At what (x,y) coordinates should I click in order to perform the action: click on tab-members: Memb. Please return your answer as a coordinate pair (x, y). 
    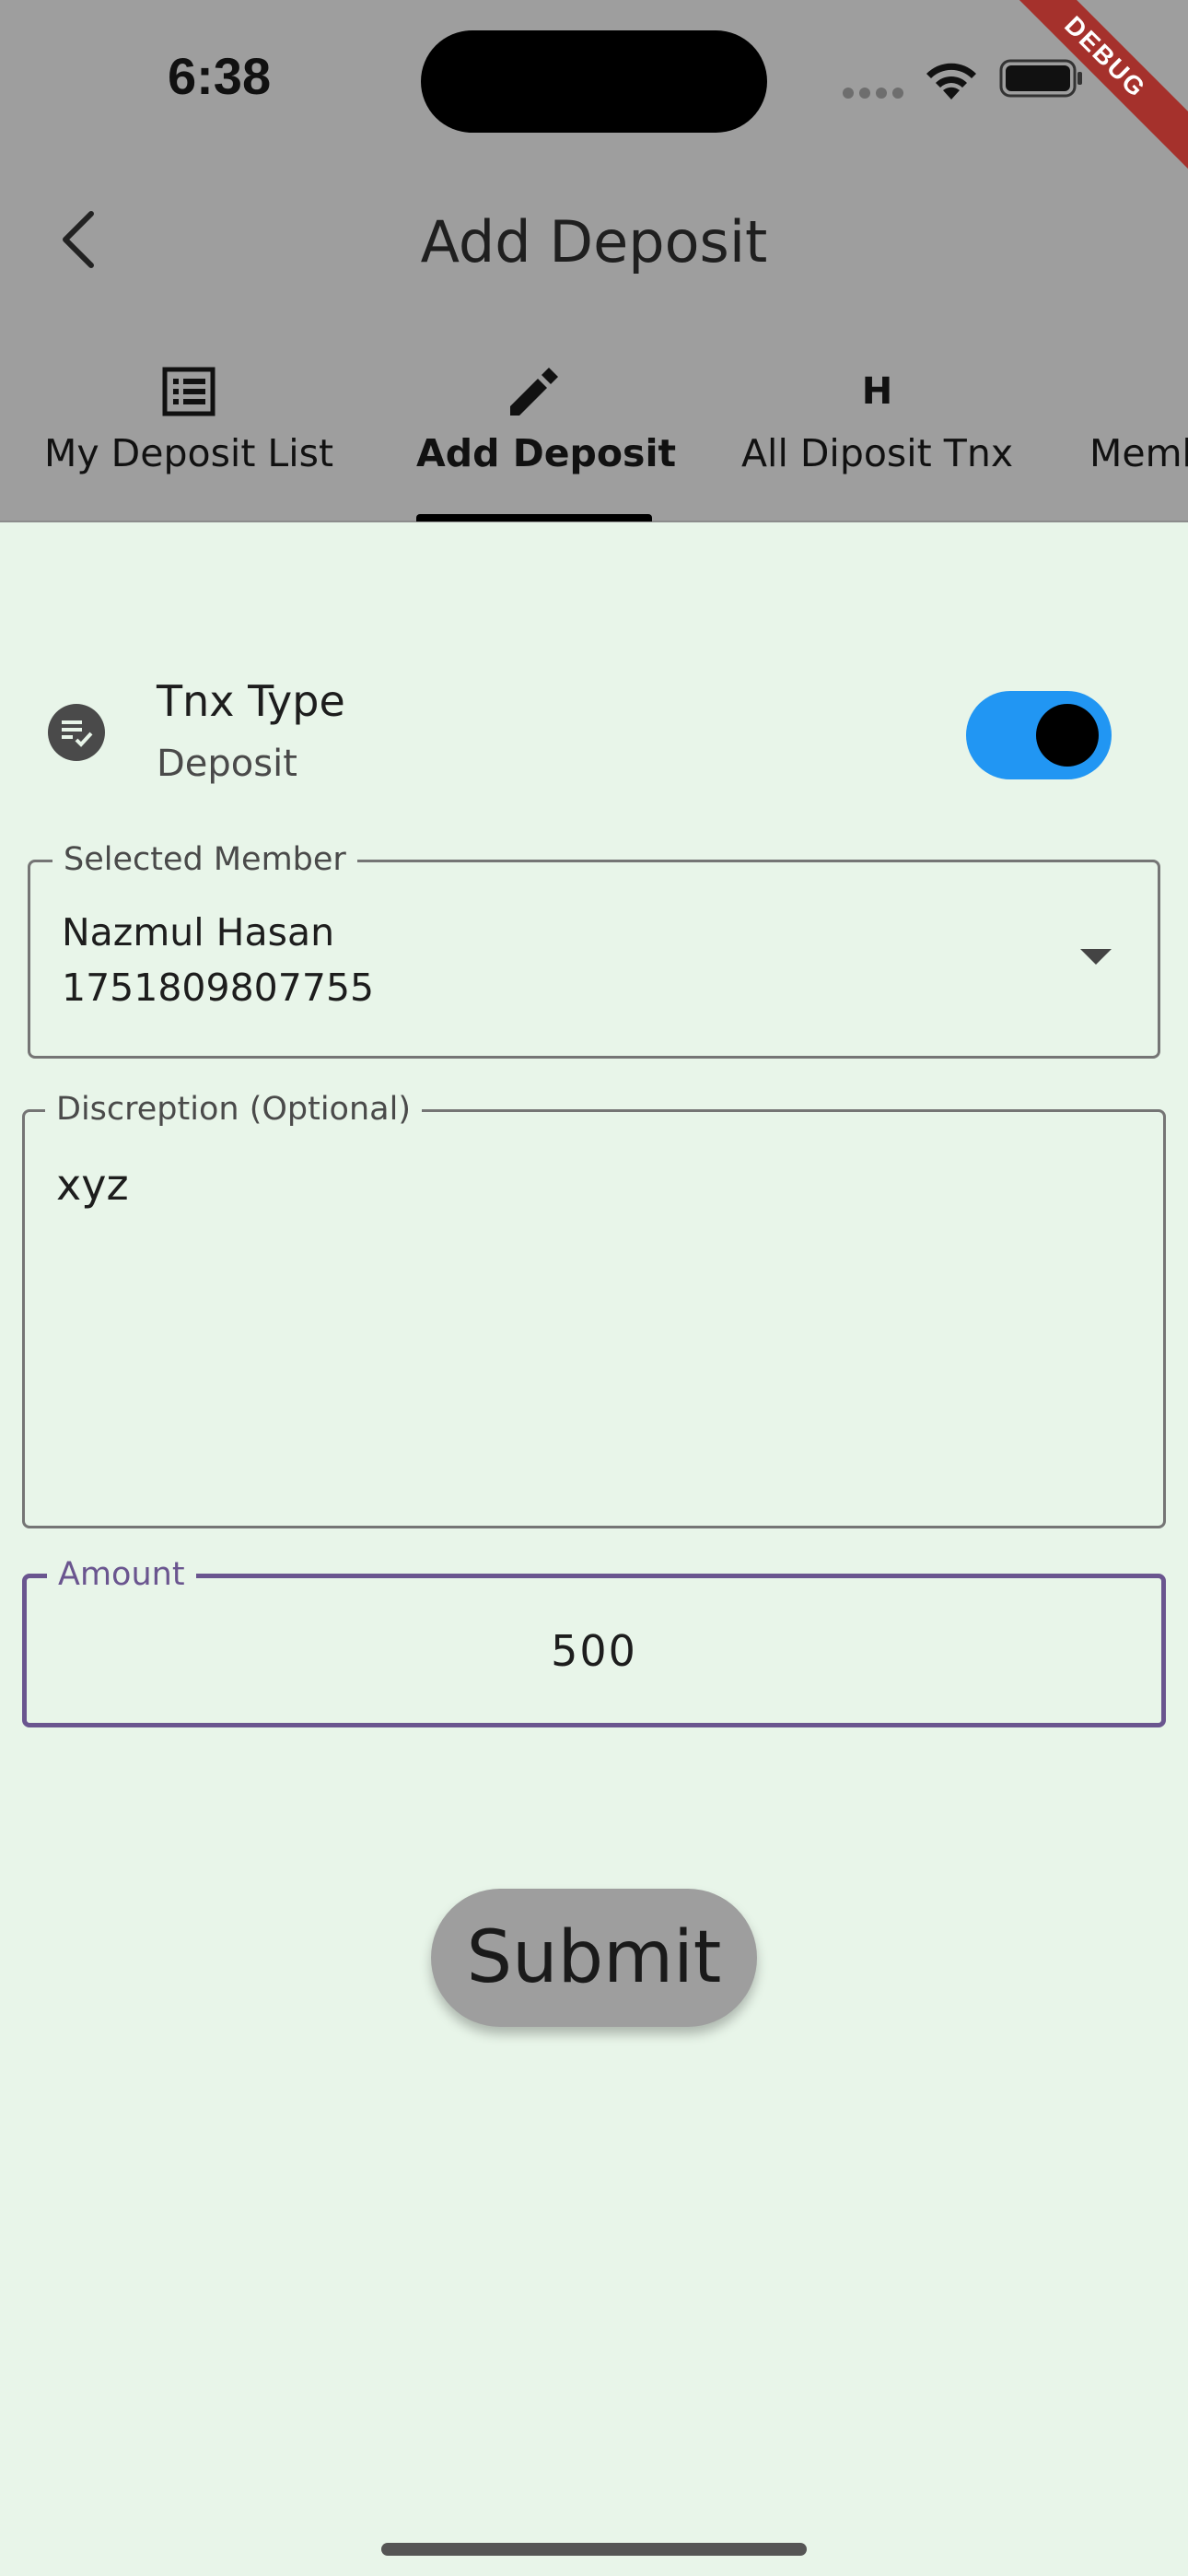
    Looking at the image, I should click on (1138, 440).